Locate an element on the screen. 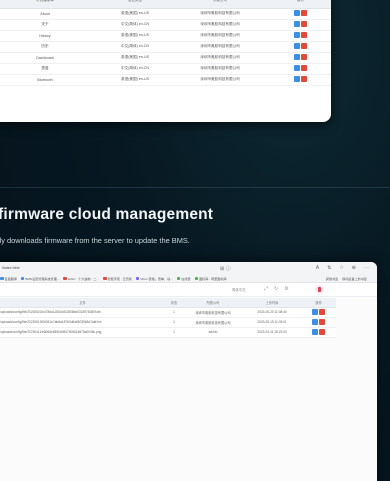  menu-name: Bluetooth is located at coordinates (50, 80).